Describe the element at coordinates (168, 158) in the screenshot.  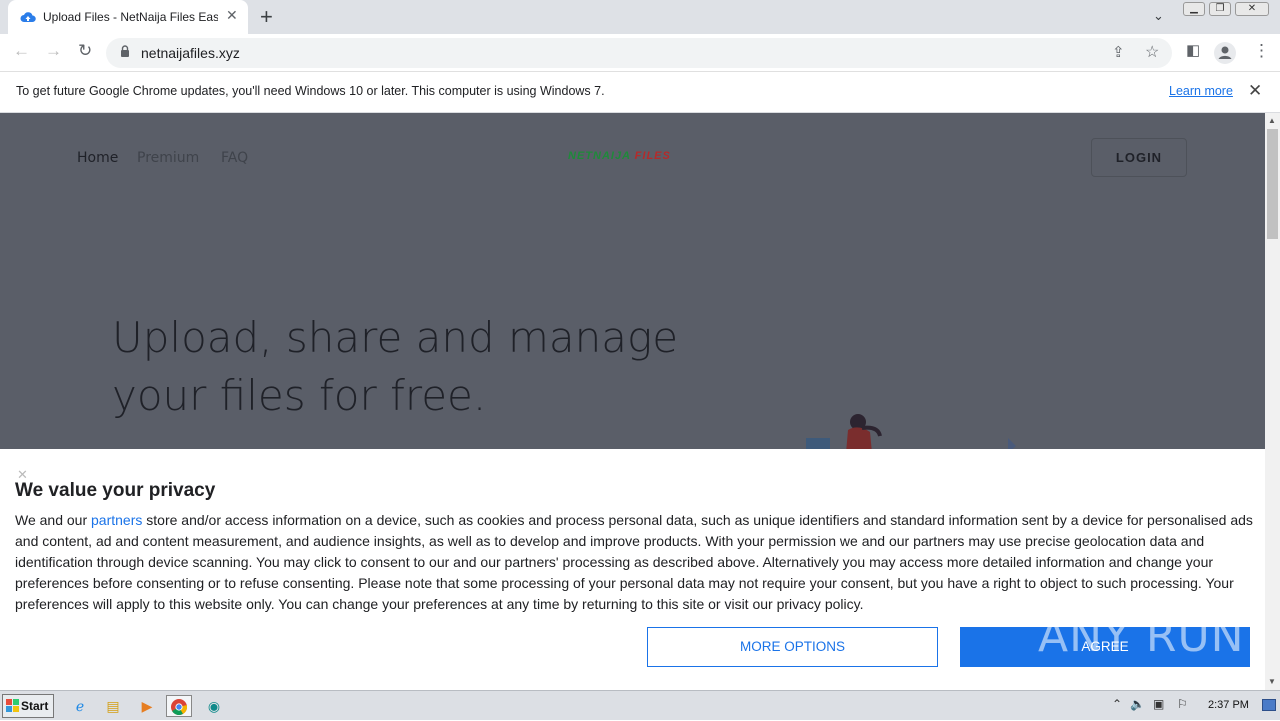
I see `nav-premium: Premium` at that location.